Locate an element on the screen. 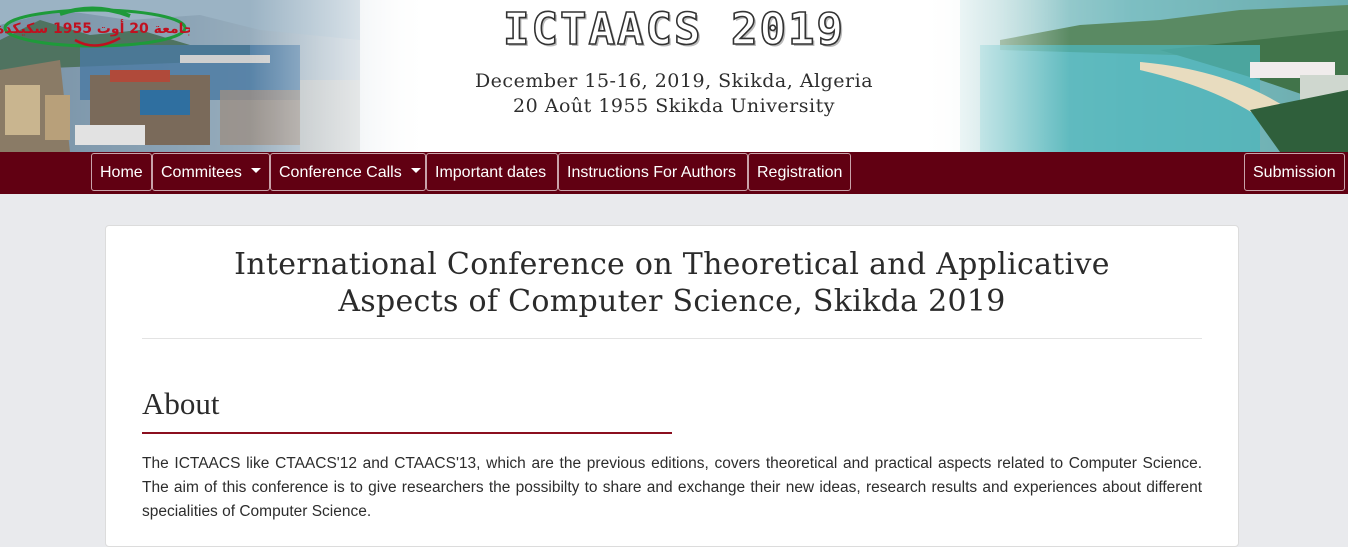  nav-home-label: Home is located at coordinates (121, 172).